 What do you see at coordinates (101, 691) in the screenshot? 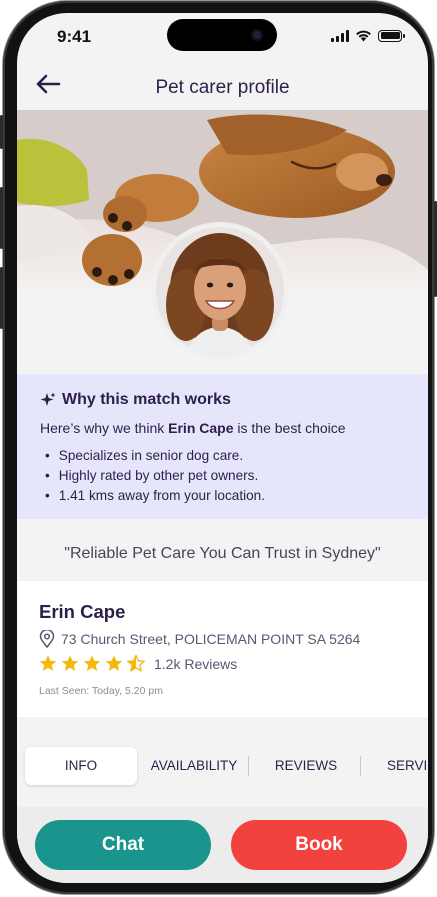
I see `last-seen: Last Seen: Today, 5.20 pm` at bounding box center [101, 691].